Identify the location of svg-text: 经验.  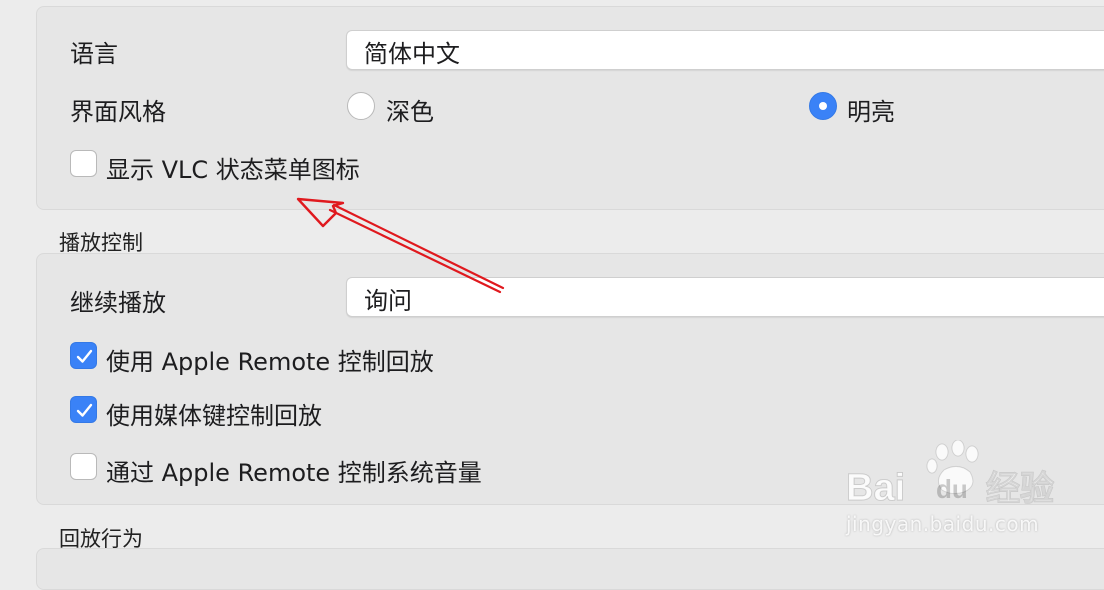
(1020, 489).